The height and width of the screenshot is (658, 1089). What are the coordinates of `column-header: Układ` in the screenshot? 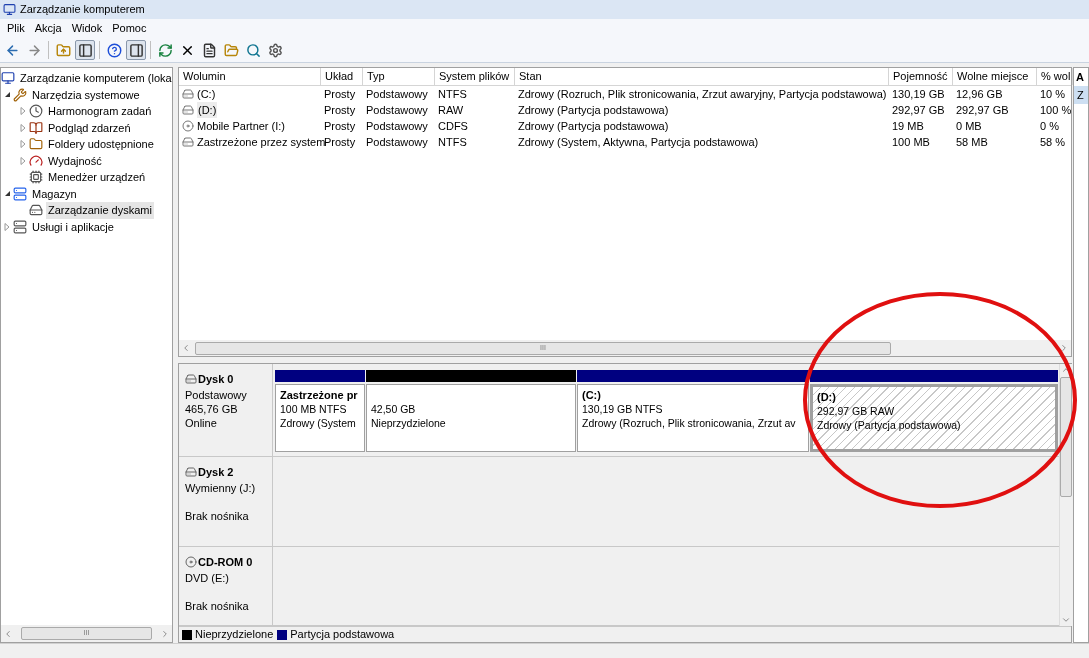 It's located at (342, 76).